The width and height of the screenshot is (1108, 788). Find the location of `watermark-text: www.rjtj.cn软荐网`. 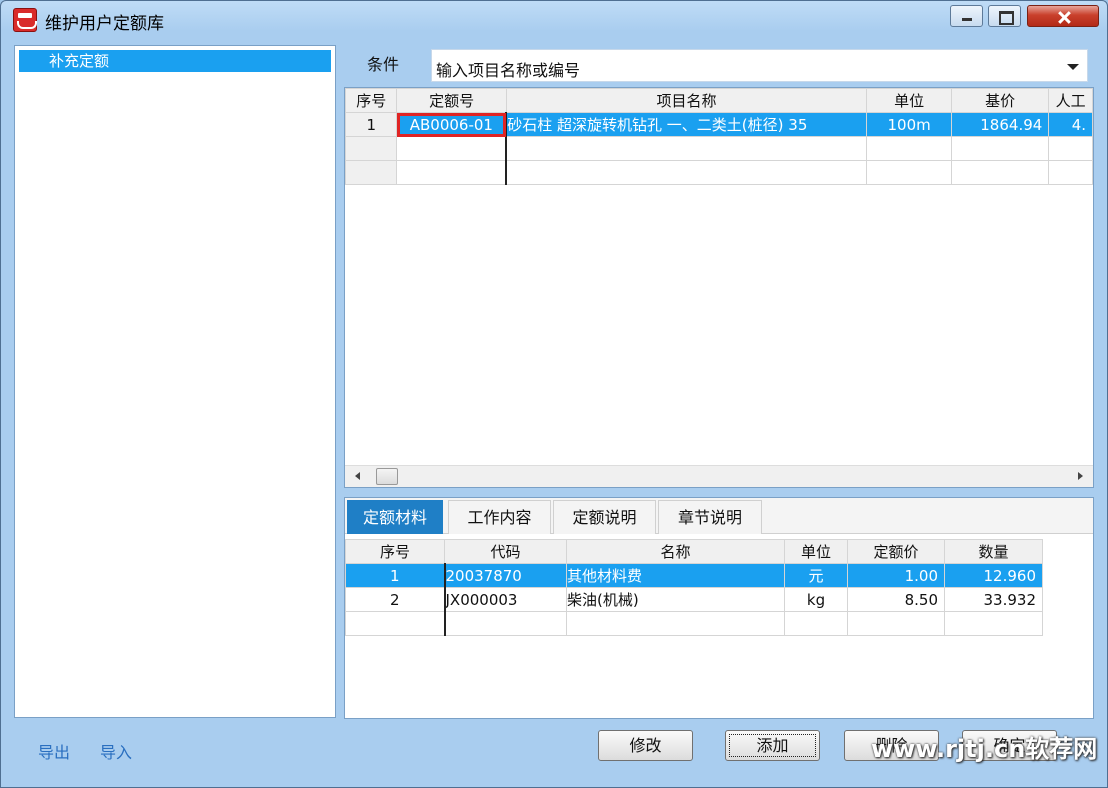

watermark-text: www.rjtj.cn软荐网 is located at coordinates (984, 749).